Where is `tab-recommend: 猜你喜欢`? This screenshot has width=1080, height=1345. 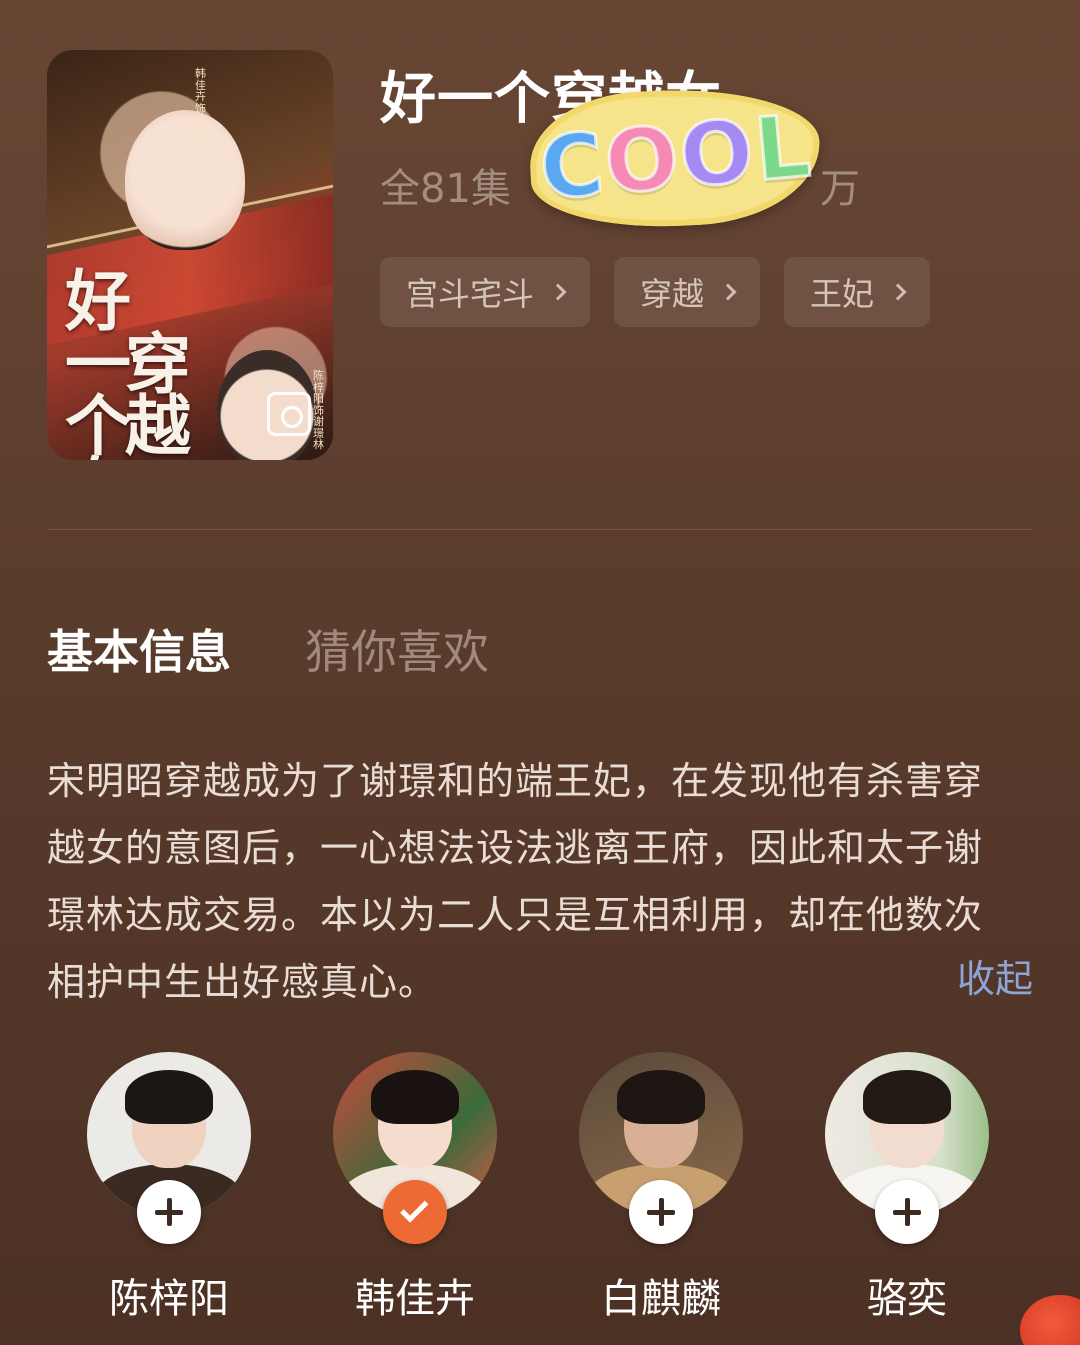 tab-recommend: 猜你喜欢 is located at coordinates (397, 649).